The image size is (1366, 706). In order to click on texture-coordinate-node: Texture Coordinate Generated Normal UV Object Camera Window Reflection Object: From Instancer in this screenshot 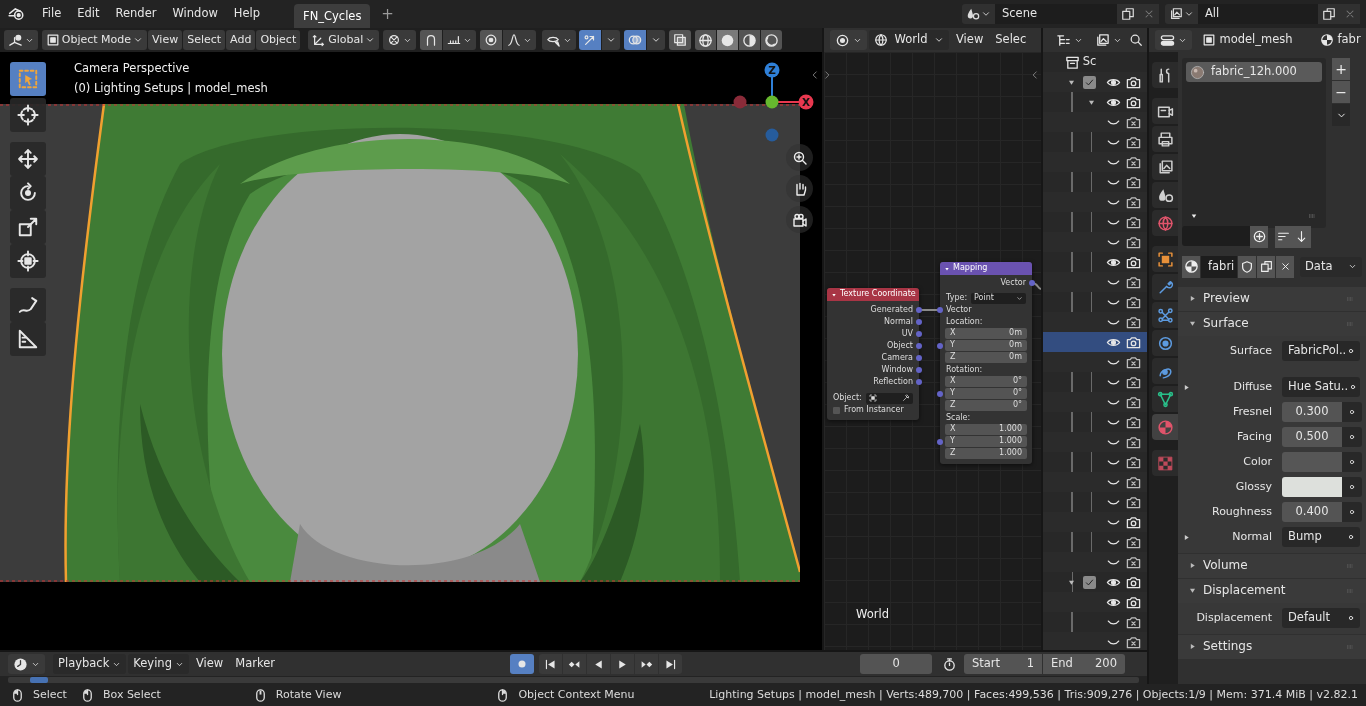, I will do `click(873, 354)`.